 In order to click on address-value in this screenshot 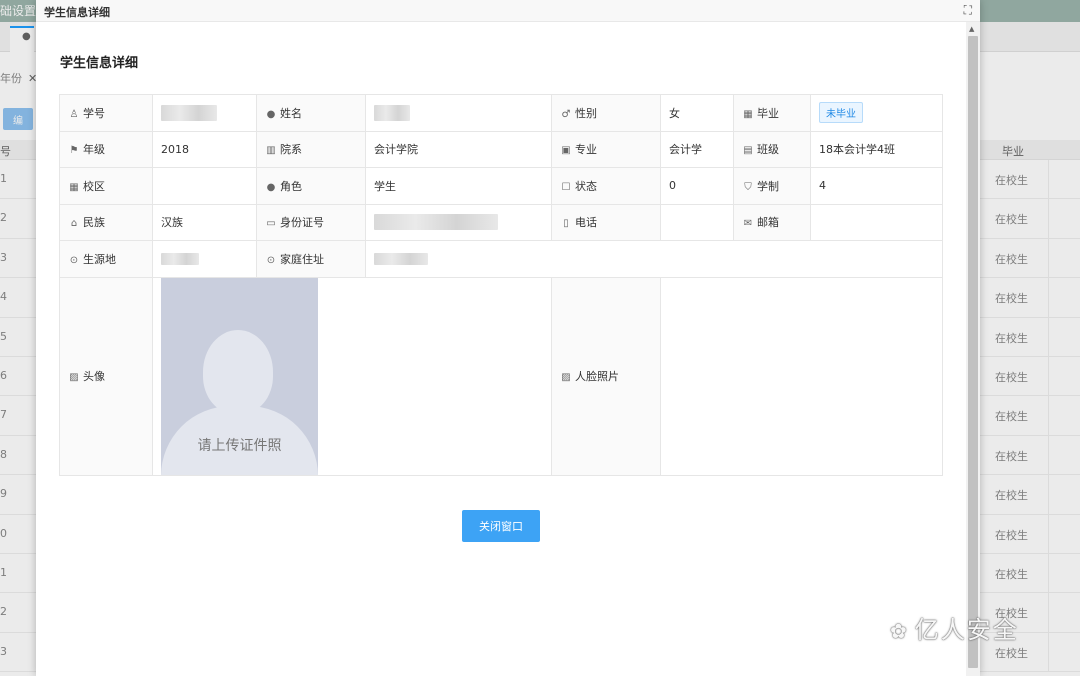, I will do `click(654, 259)`.